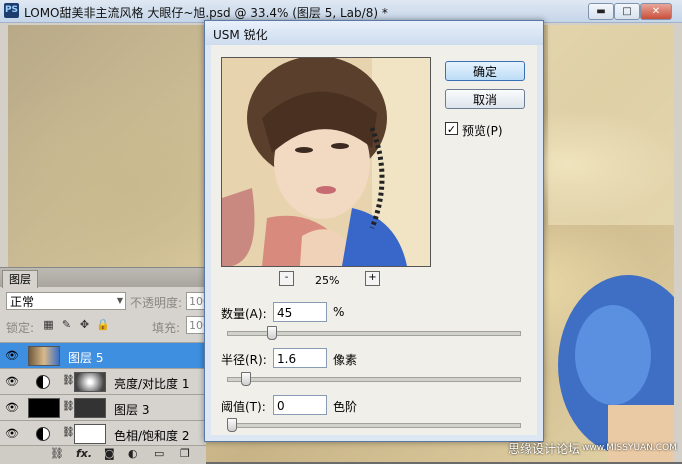 This screenshot has width=682, height=464. I want to click on group-folder-icon: ▭, so click(159, 453).